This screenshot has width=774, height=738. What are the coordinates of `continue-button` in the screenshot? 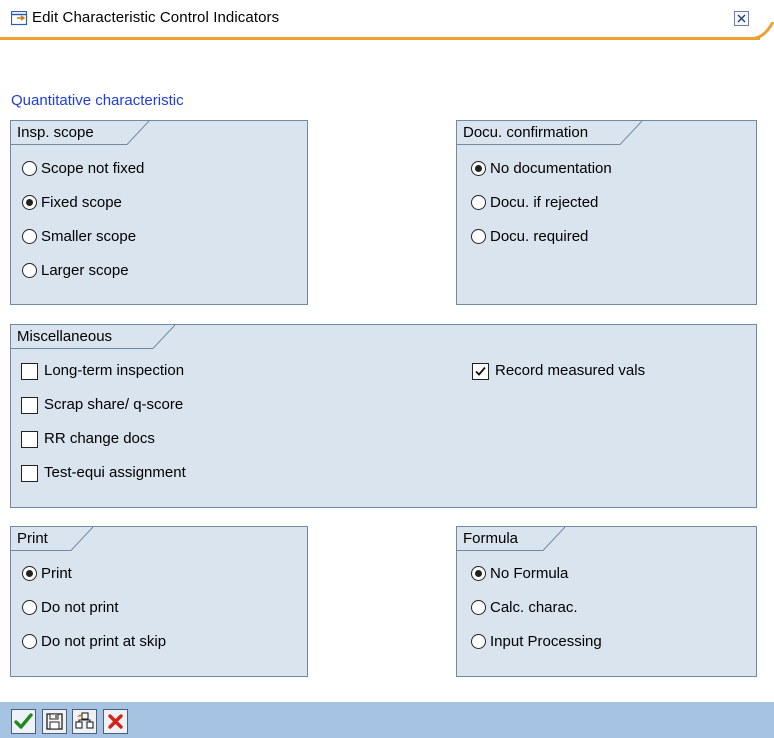 It's located at (23, 721).